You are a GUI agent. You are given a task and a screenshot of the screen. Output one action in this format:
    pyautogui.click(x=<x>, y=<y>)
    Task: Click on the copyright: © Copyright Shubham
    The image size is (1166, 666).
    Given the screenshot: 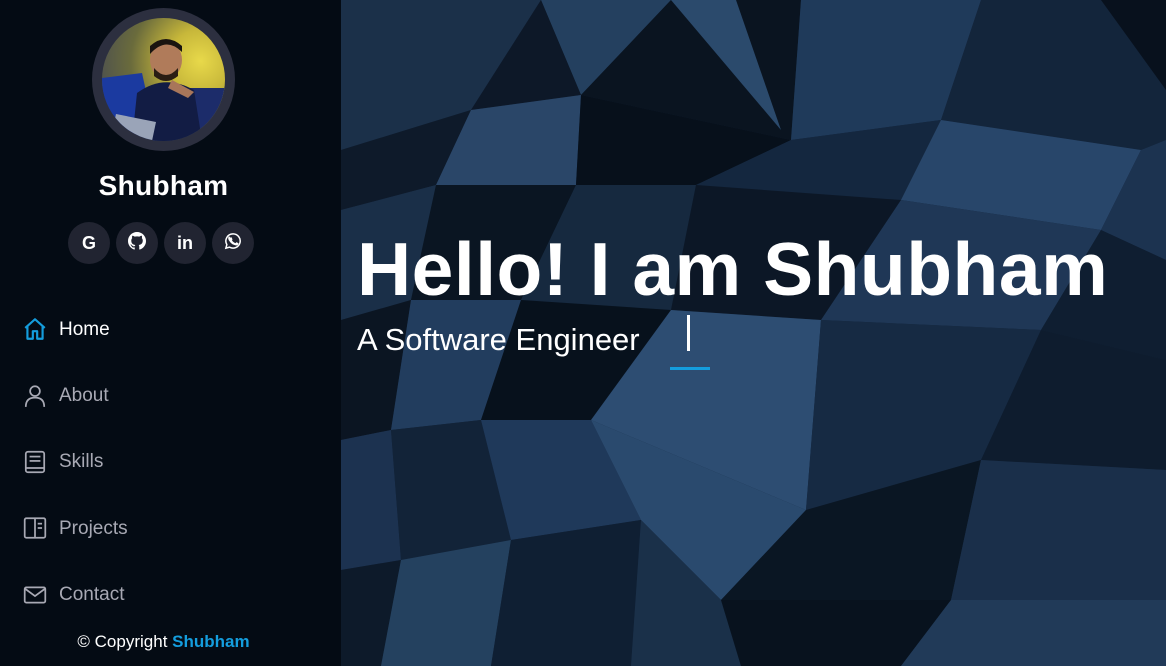 What is the action you would take?
    pyautogui.click(x=163, y=642)
    